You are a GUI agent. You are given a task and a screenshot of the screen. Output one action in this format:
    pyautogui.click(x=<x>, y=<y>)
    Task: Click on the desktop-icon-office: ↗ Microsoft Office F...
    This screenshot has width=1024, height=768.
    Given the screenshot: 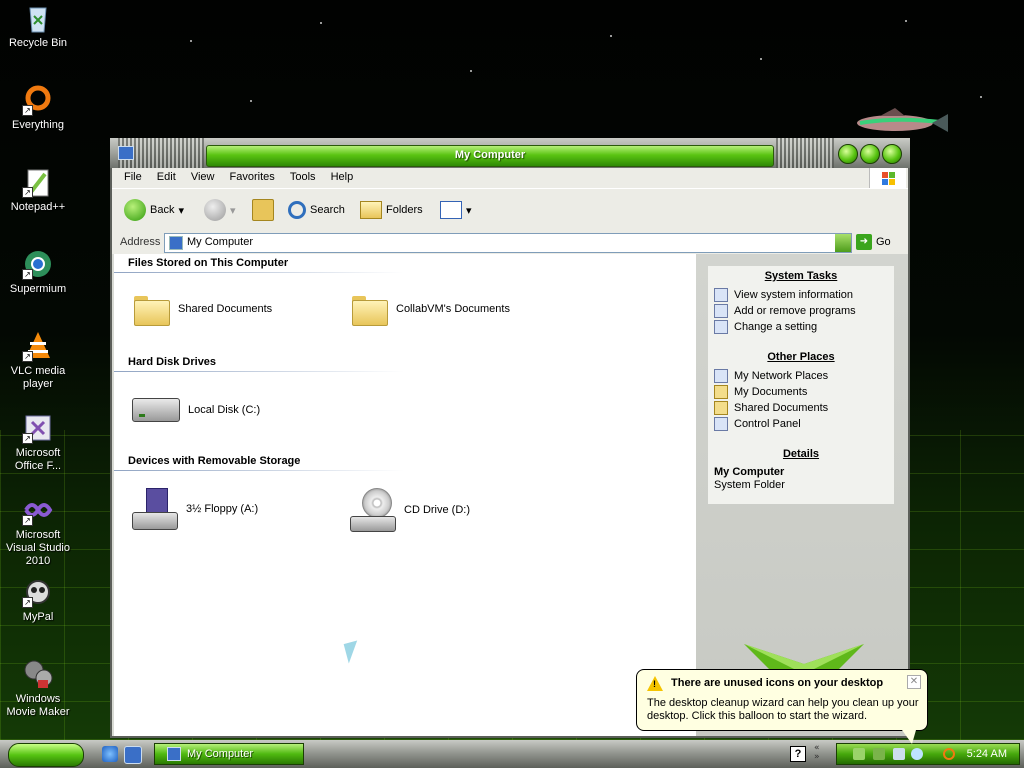 What is the action you would take?
    pyautogui.click(x=38, y=442)
    